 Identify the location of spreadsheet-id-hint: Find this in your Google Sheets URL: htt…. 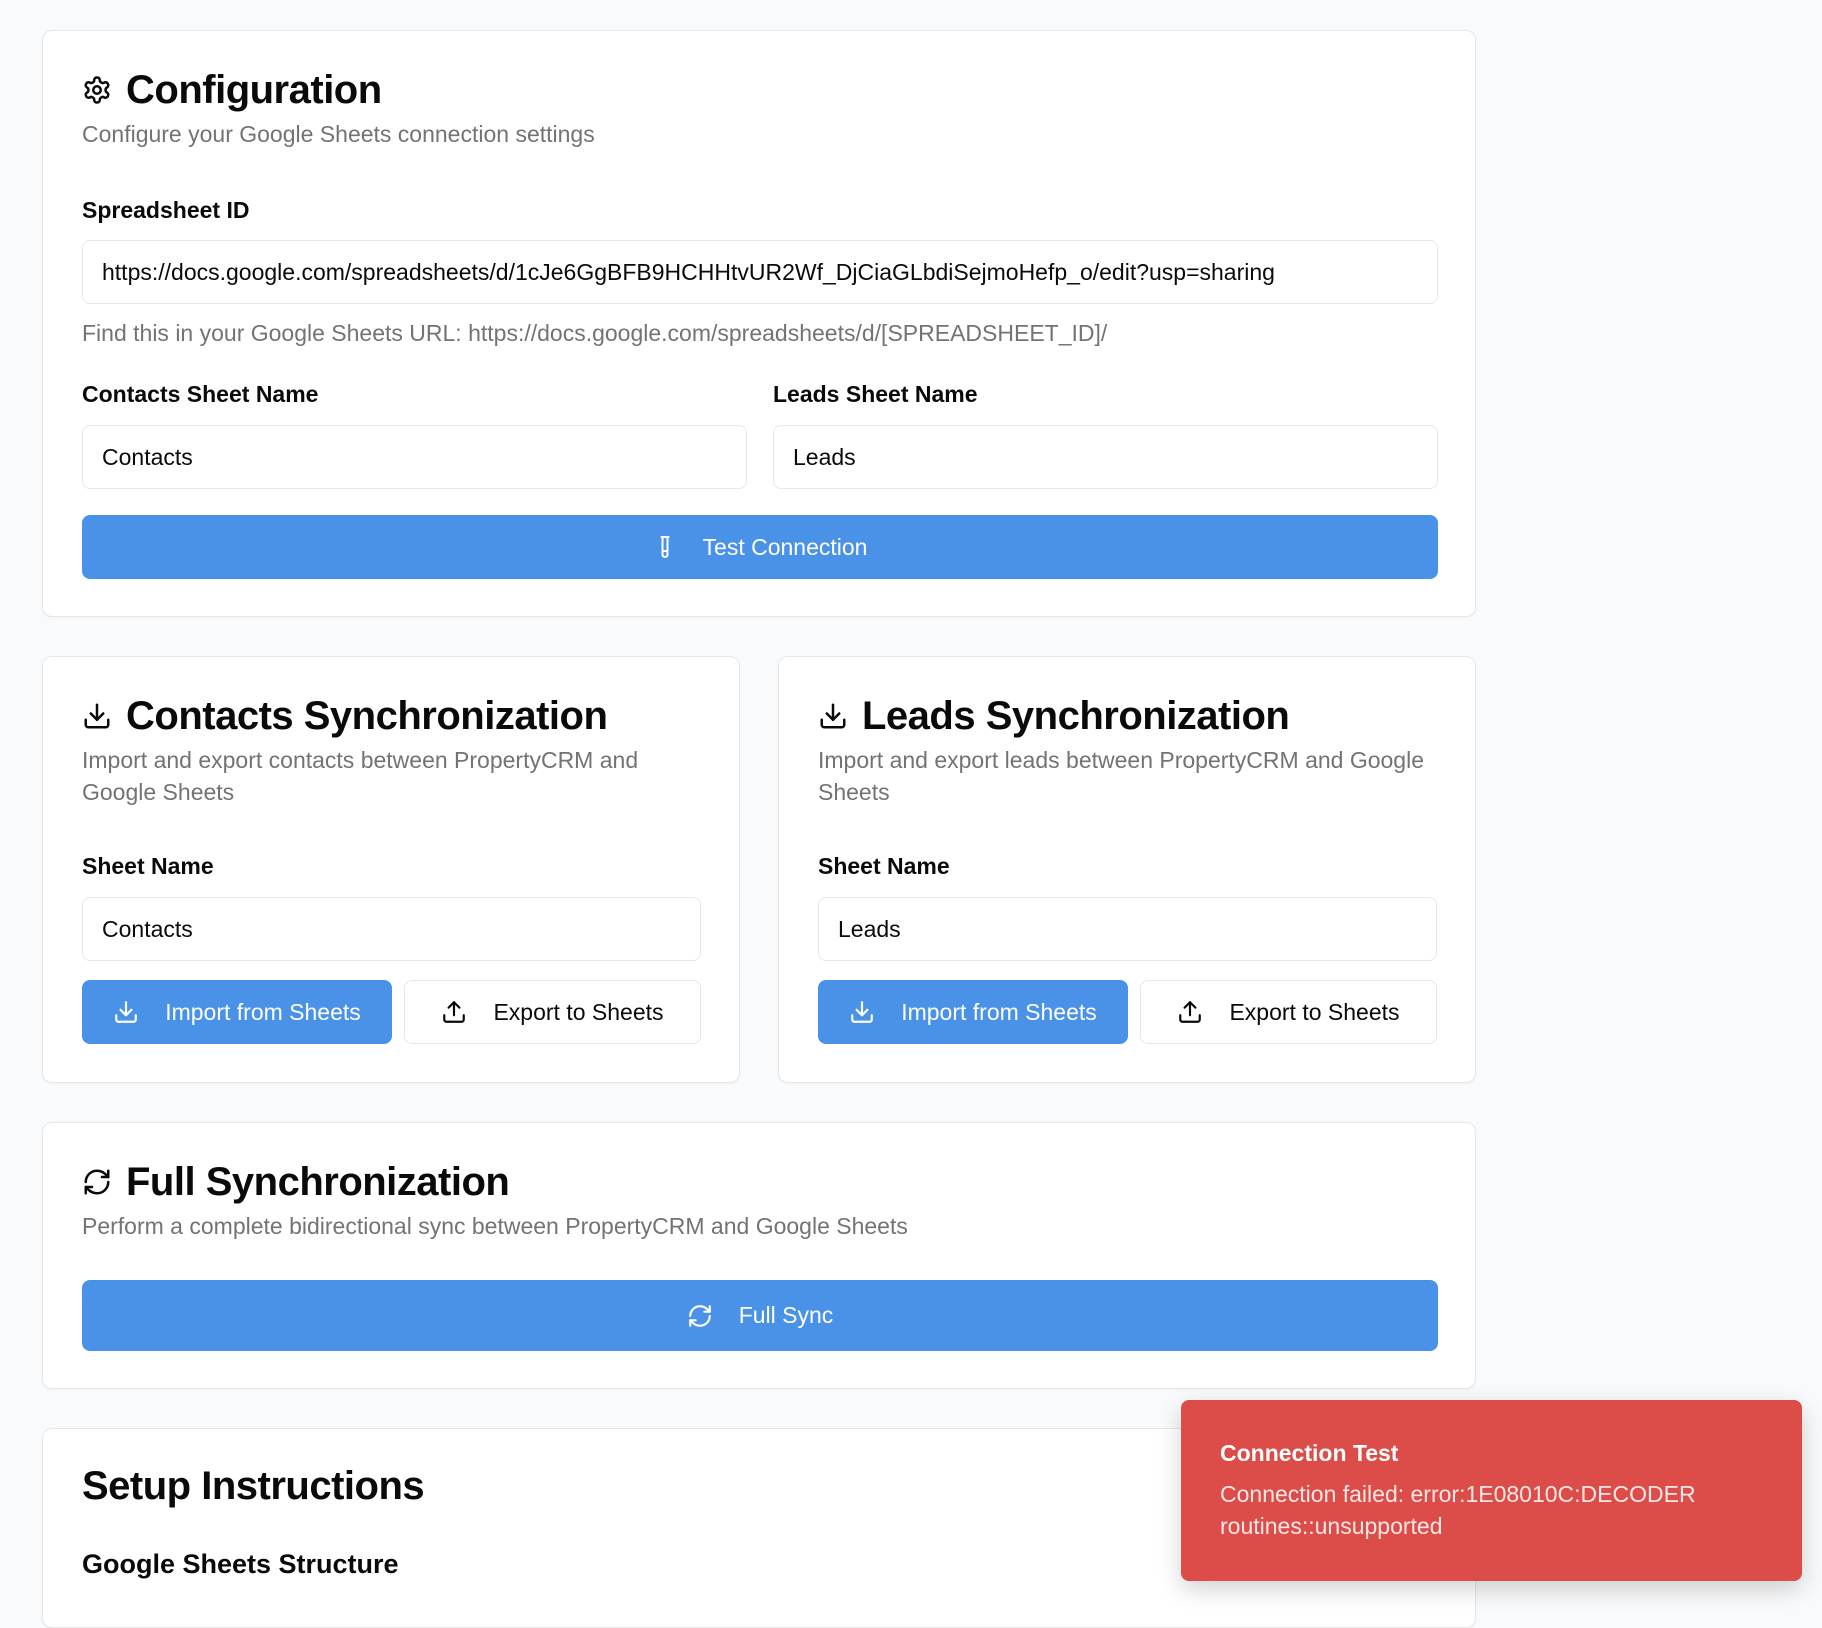
(595, 333).